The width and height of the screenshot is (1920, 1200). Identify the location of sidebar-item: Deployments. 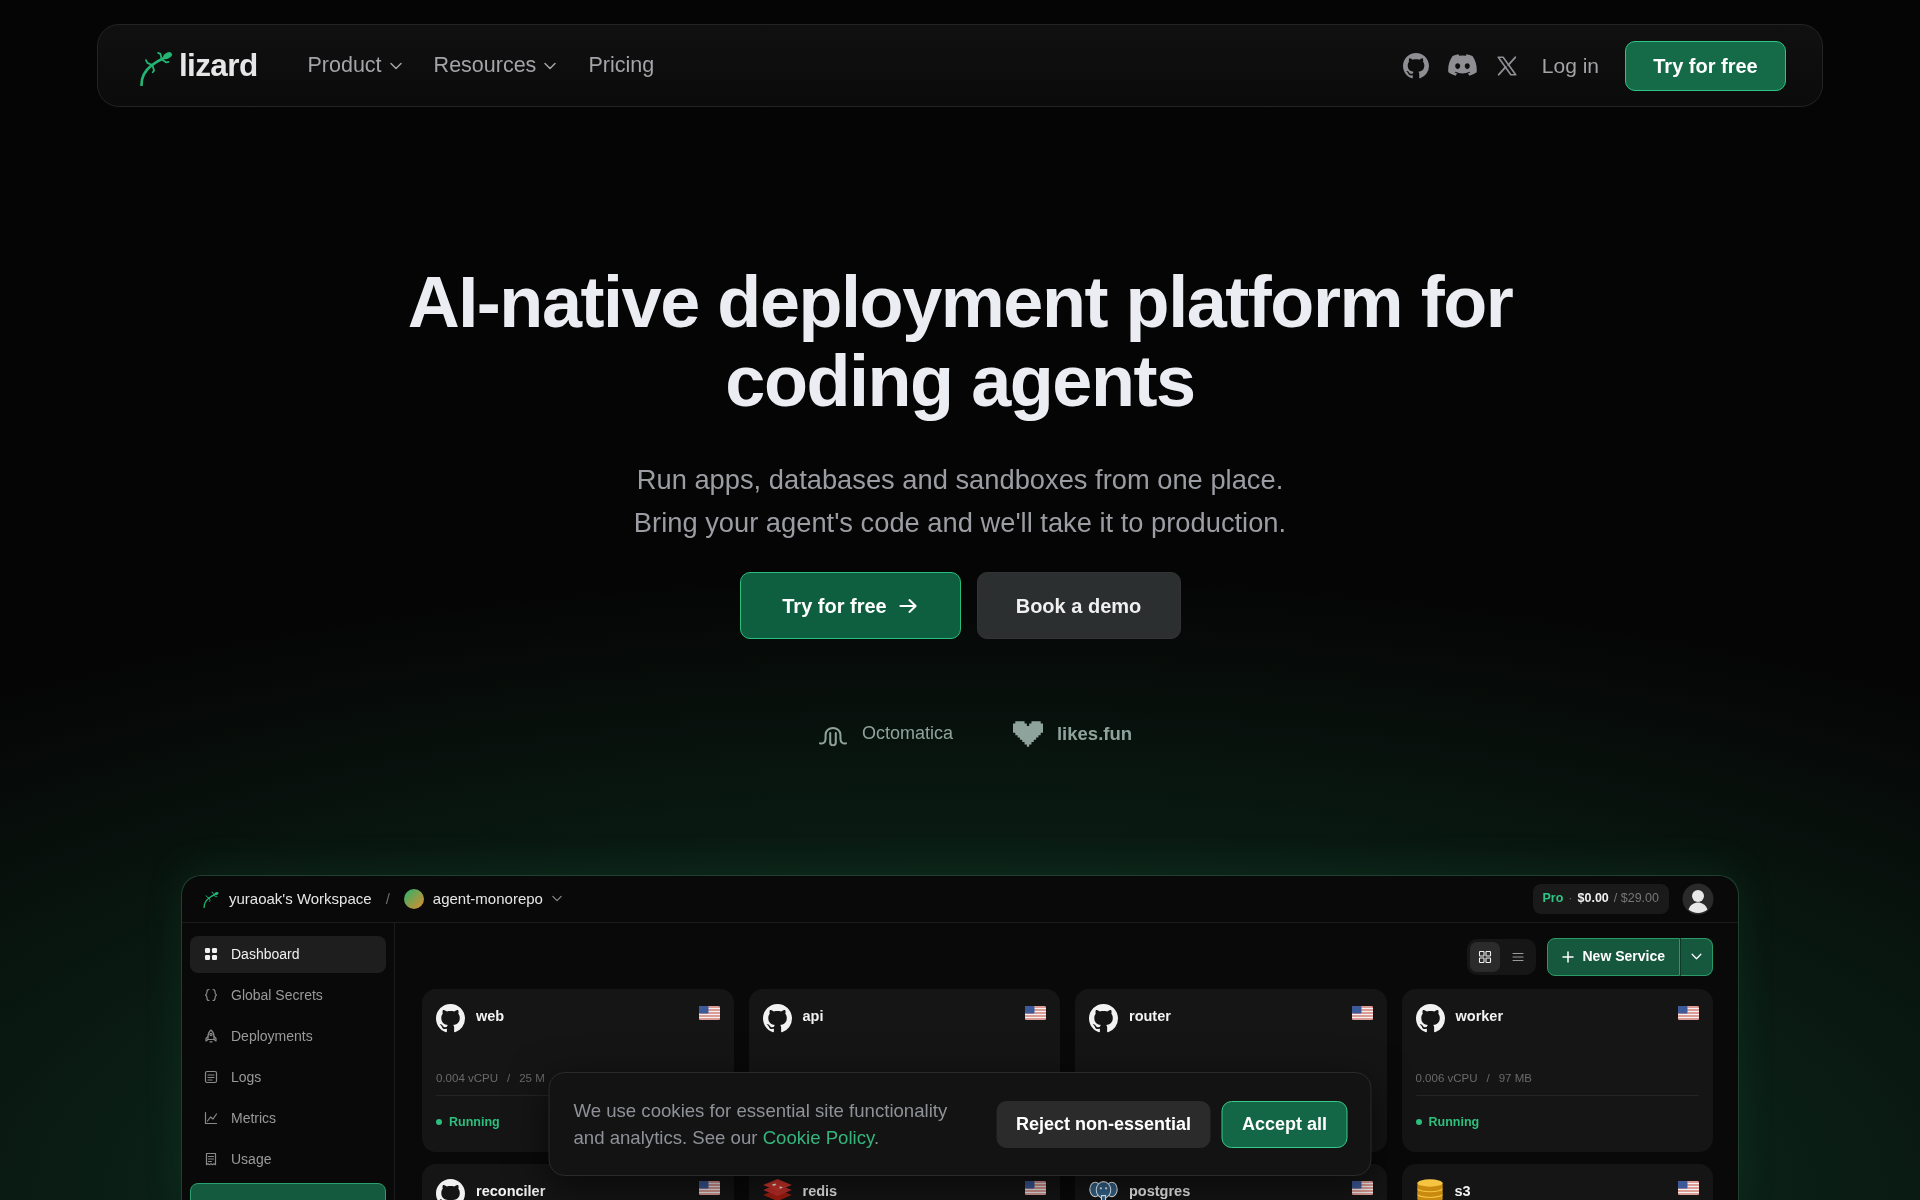
(288, 1036).